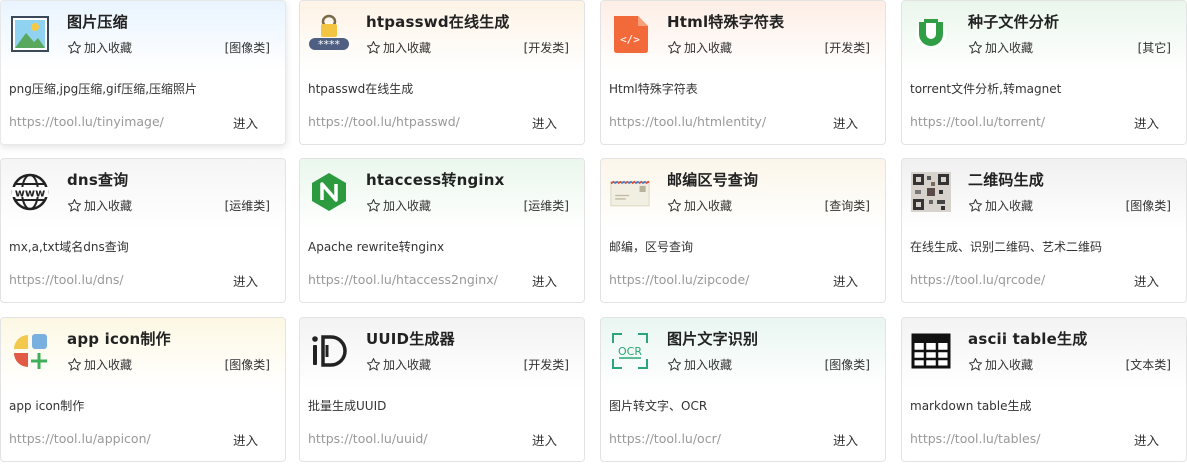 This screenshot has width=1187, height=464. Describe the element at coordinates (1012, 121) in the screenshot. I see `tool-url-link: https://tool.lu/torrent/` at that location.